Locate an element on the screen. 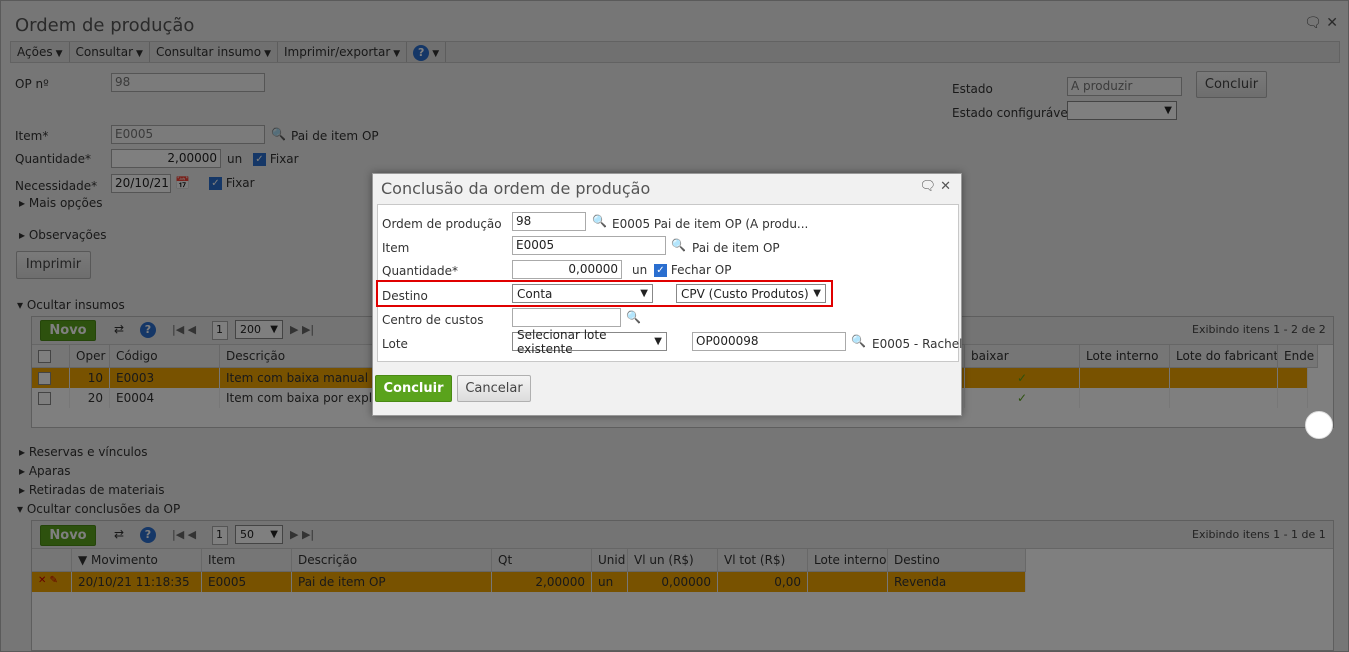 The width and height of the screenshot is (1349, 652). dlg-item-desc: Pai de item OP is located at coordinates (736, 248).